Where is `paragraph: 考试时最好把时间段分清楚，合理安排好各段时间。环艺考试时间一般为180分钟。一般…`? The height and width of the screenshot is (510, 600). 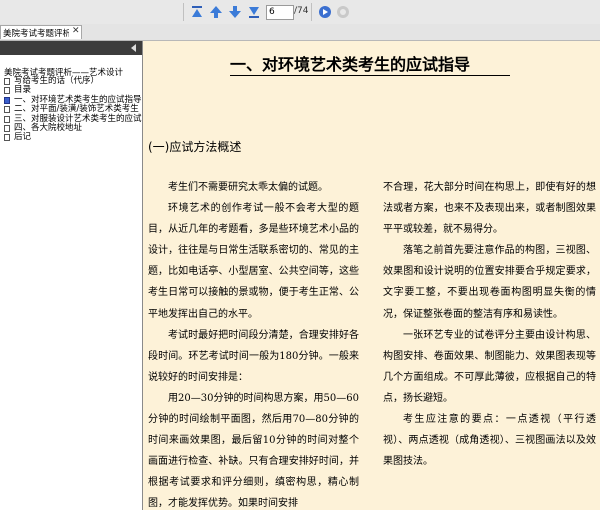
paragraph: 考试时最好把时间段分清楚，合理安排好各段时间。环艺考试时间一般为180分钟。一般… is located at coordinates (253, 356).